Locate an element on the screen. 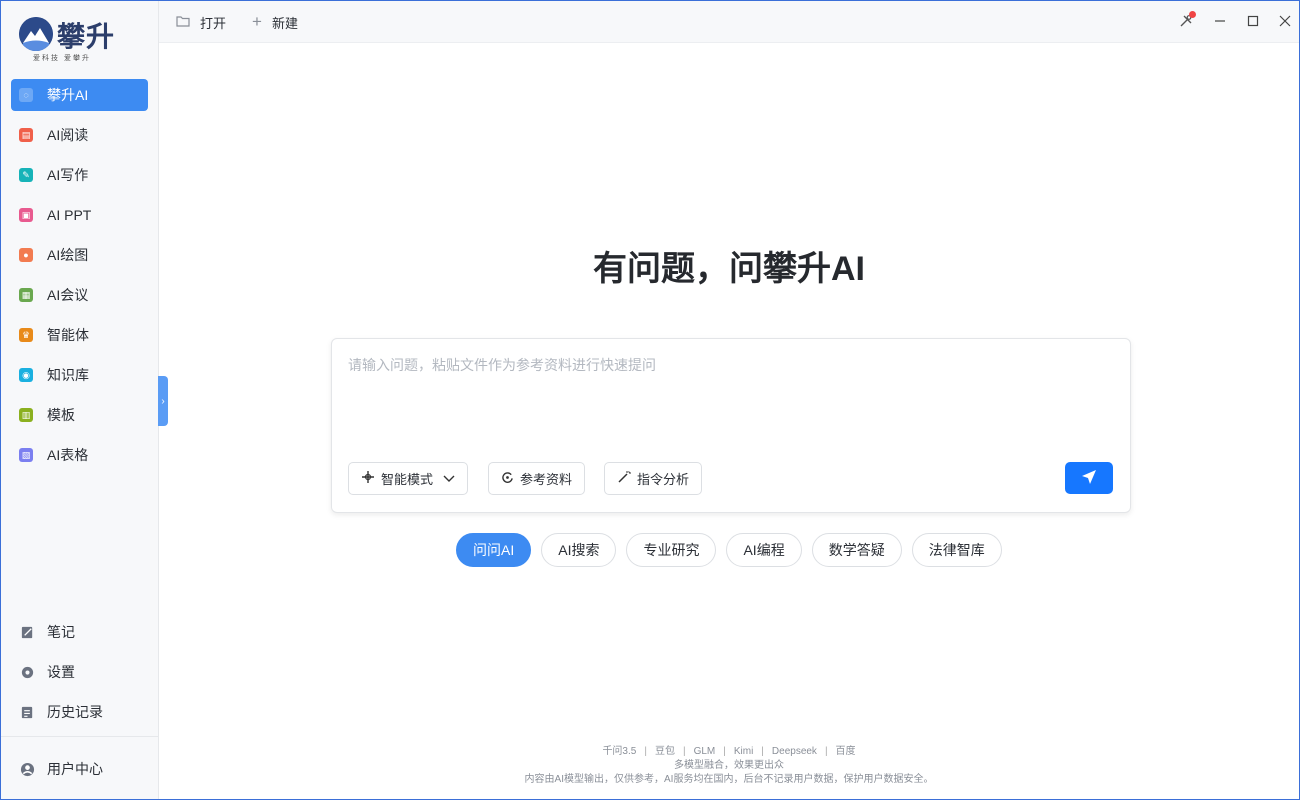 The width and height of the screenshot is (1300, 800). footer-model-name: 千问3.5 is located at coordinates (619, 751).